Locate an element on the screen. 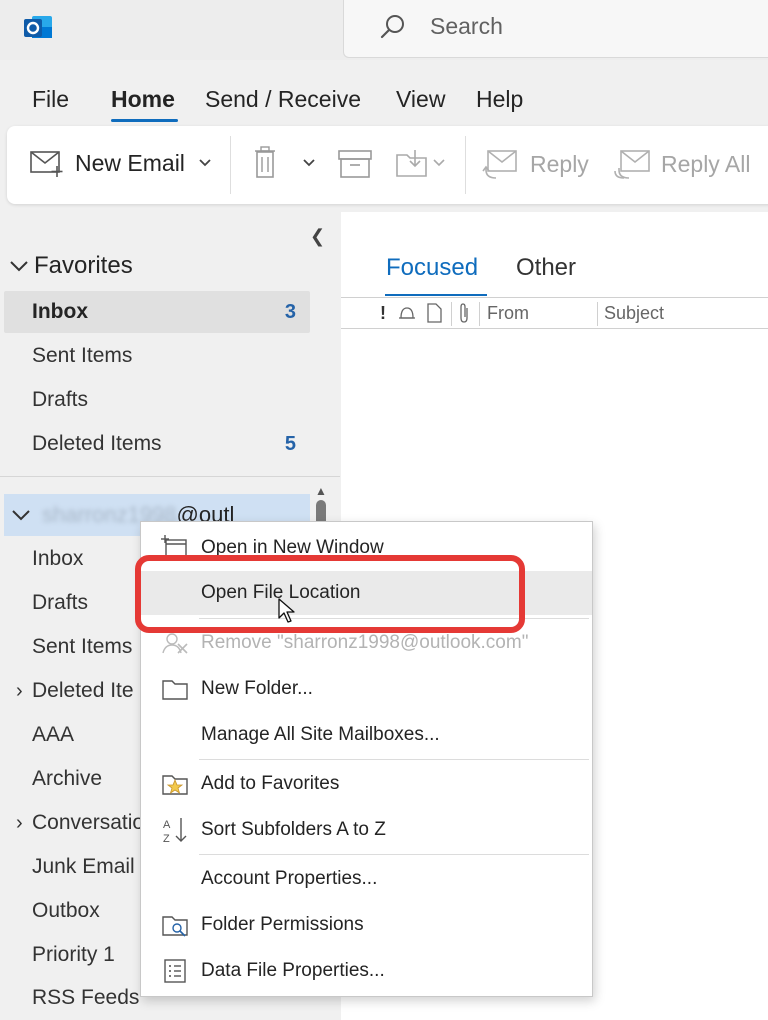 The height and width of the screenshot is (1020, 768). menu-label: Sort Subfolders A to Z is located at coordinates (293, 829).